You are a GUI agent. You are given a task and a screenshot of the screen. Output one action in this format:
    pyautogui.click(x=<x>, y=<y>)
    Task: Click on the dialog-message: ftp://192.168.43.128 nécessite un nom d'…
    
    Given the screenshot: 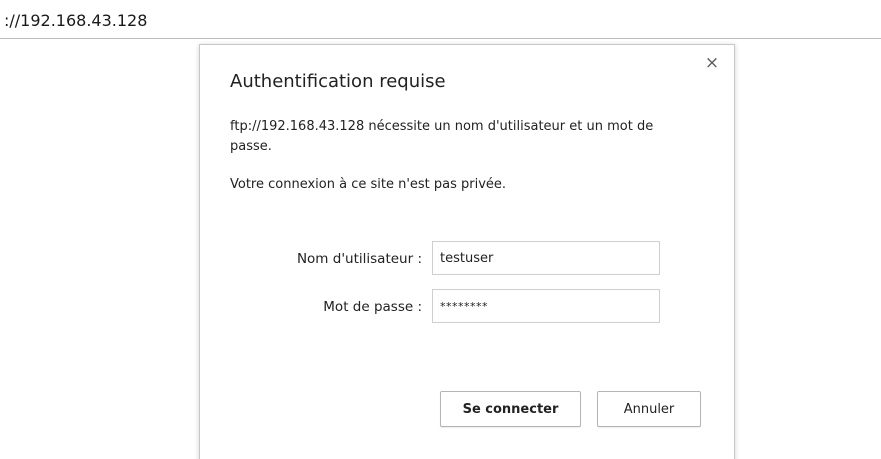 What is the action you would take?
    pyautogui.click(x=442, y=136)
    